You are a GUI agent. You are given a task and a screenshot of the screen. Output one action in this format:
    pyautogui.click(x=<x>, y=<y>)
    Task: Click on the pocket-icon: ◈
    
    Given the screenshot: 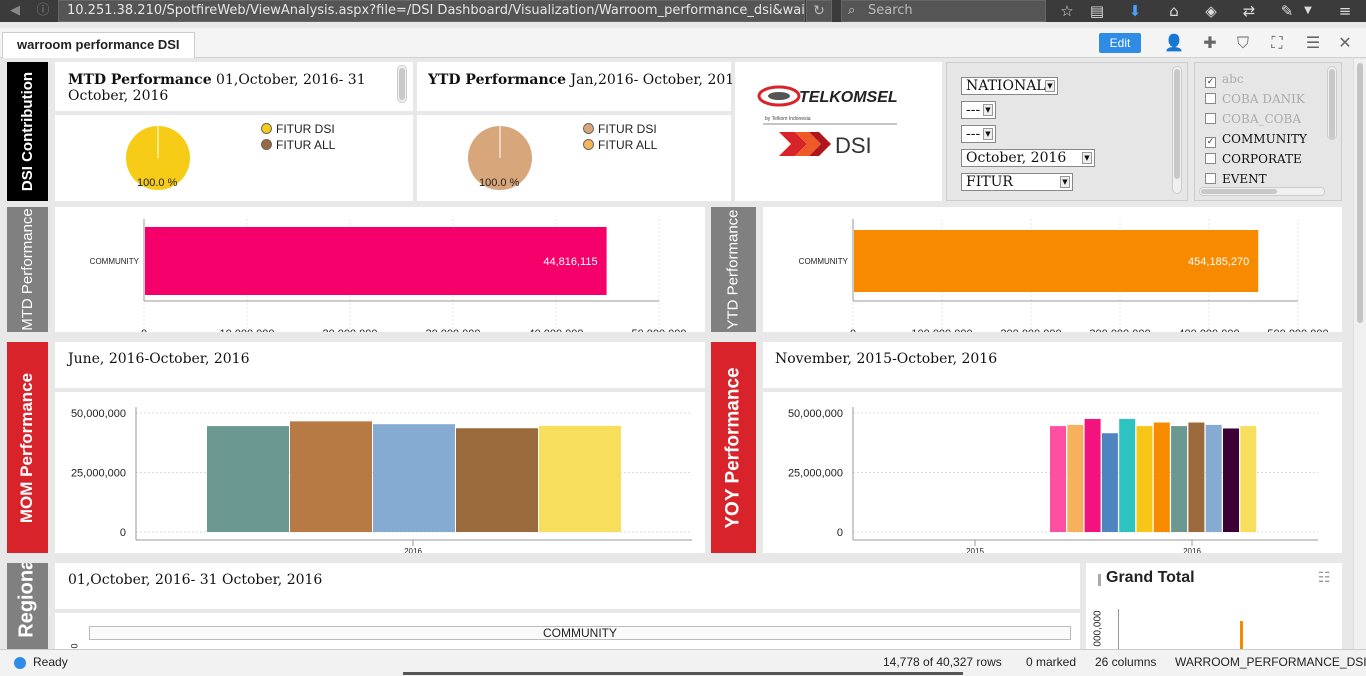 What is the action you would take?
    pyautogui.click(x=1211, y=11)
    